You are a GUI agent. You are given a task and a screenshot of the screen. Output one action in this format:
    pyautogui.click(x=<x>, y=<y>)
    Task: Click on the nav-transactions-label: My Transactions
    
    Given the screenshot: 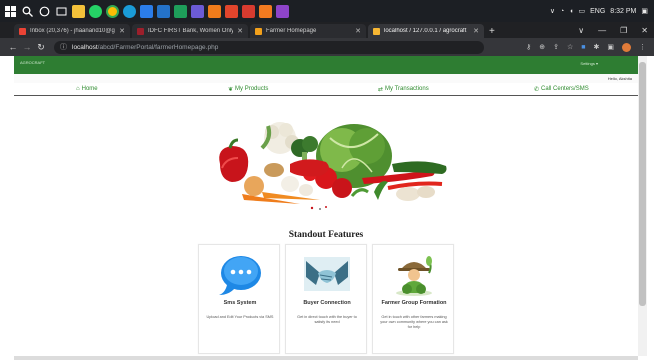 What is the action you would take?
    pyautogui.click(x=407, y=89)
    